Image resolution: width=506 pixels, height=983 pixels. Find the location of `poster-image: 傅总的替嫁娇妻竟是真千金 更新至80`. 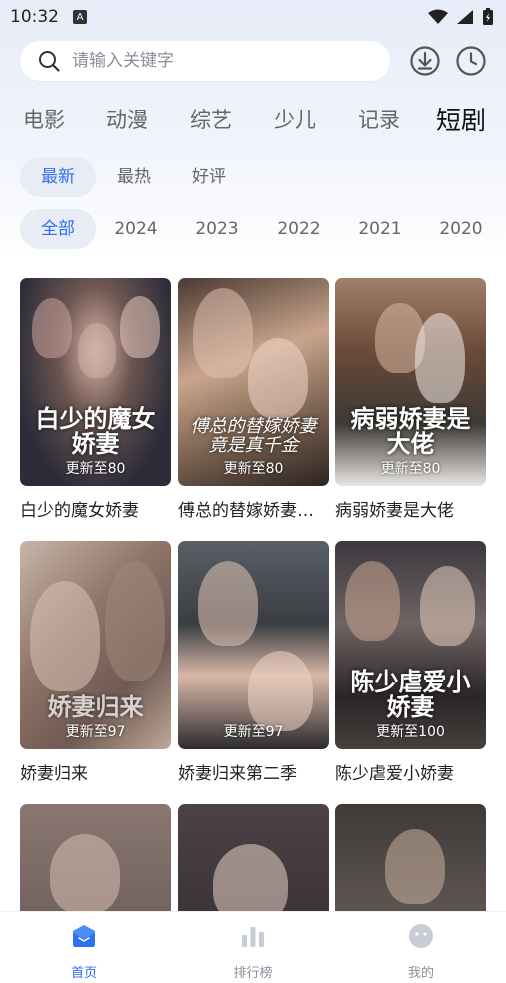

poster-image: 傅总的替嫁娇妻竟是真千金 更新至80 is located at coordinates (253, 382).